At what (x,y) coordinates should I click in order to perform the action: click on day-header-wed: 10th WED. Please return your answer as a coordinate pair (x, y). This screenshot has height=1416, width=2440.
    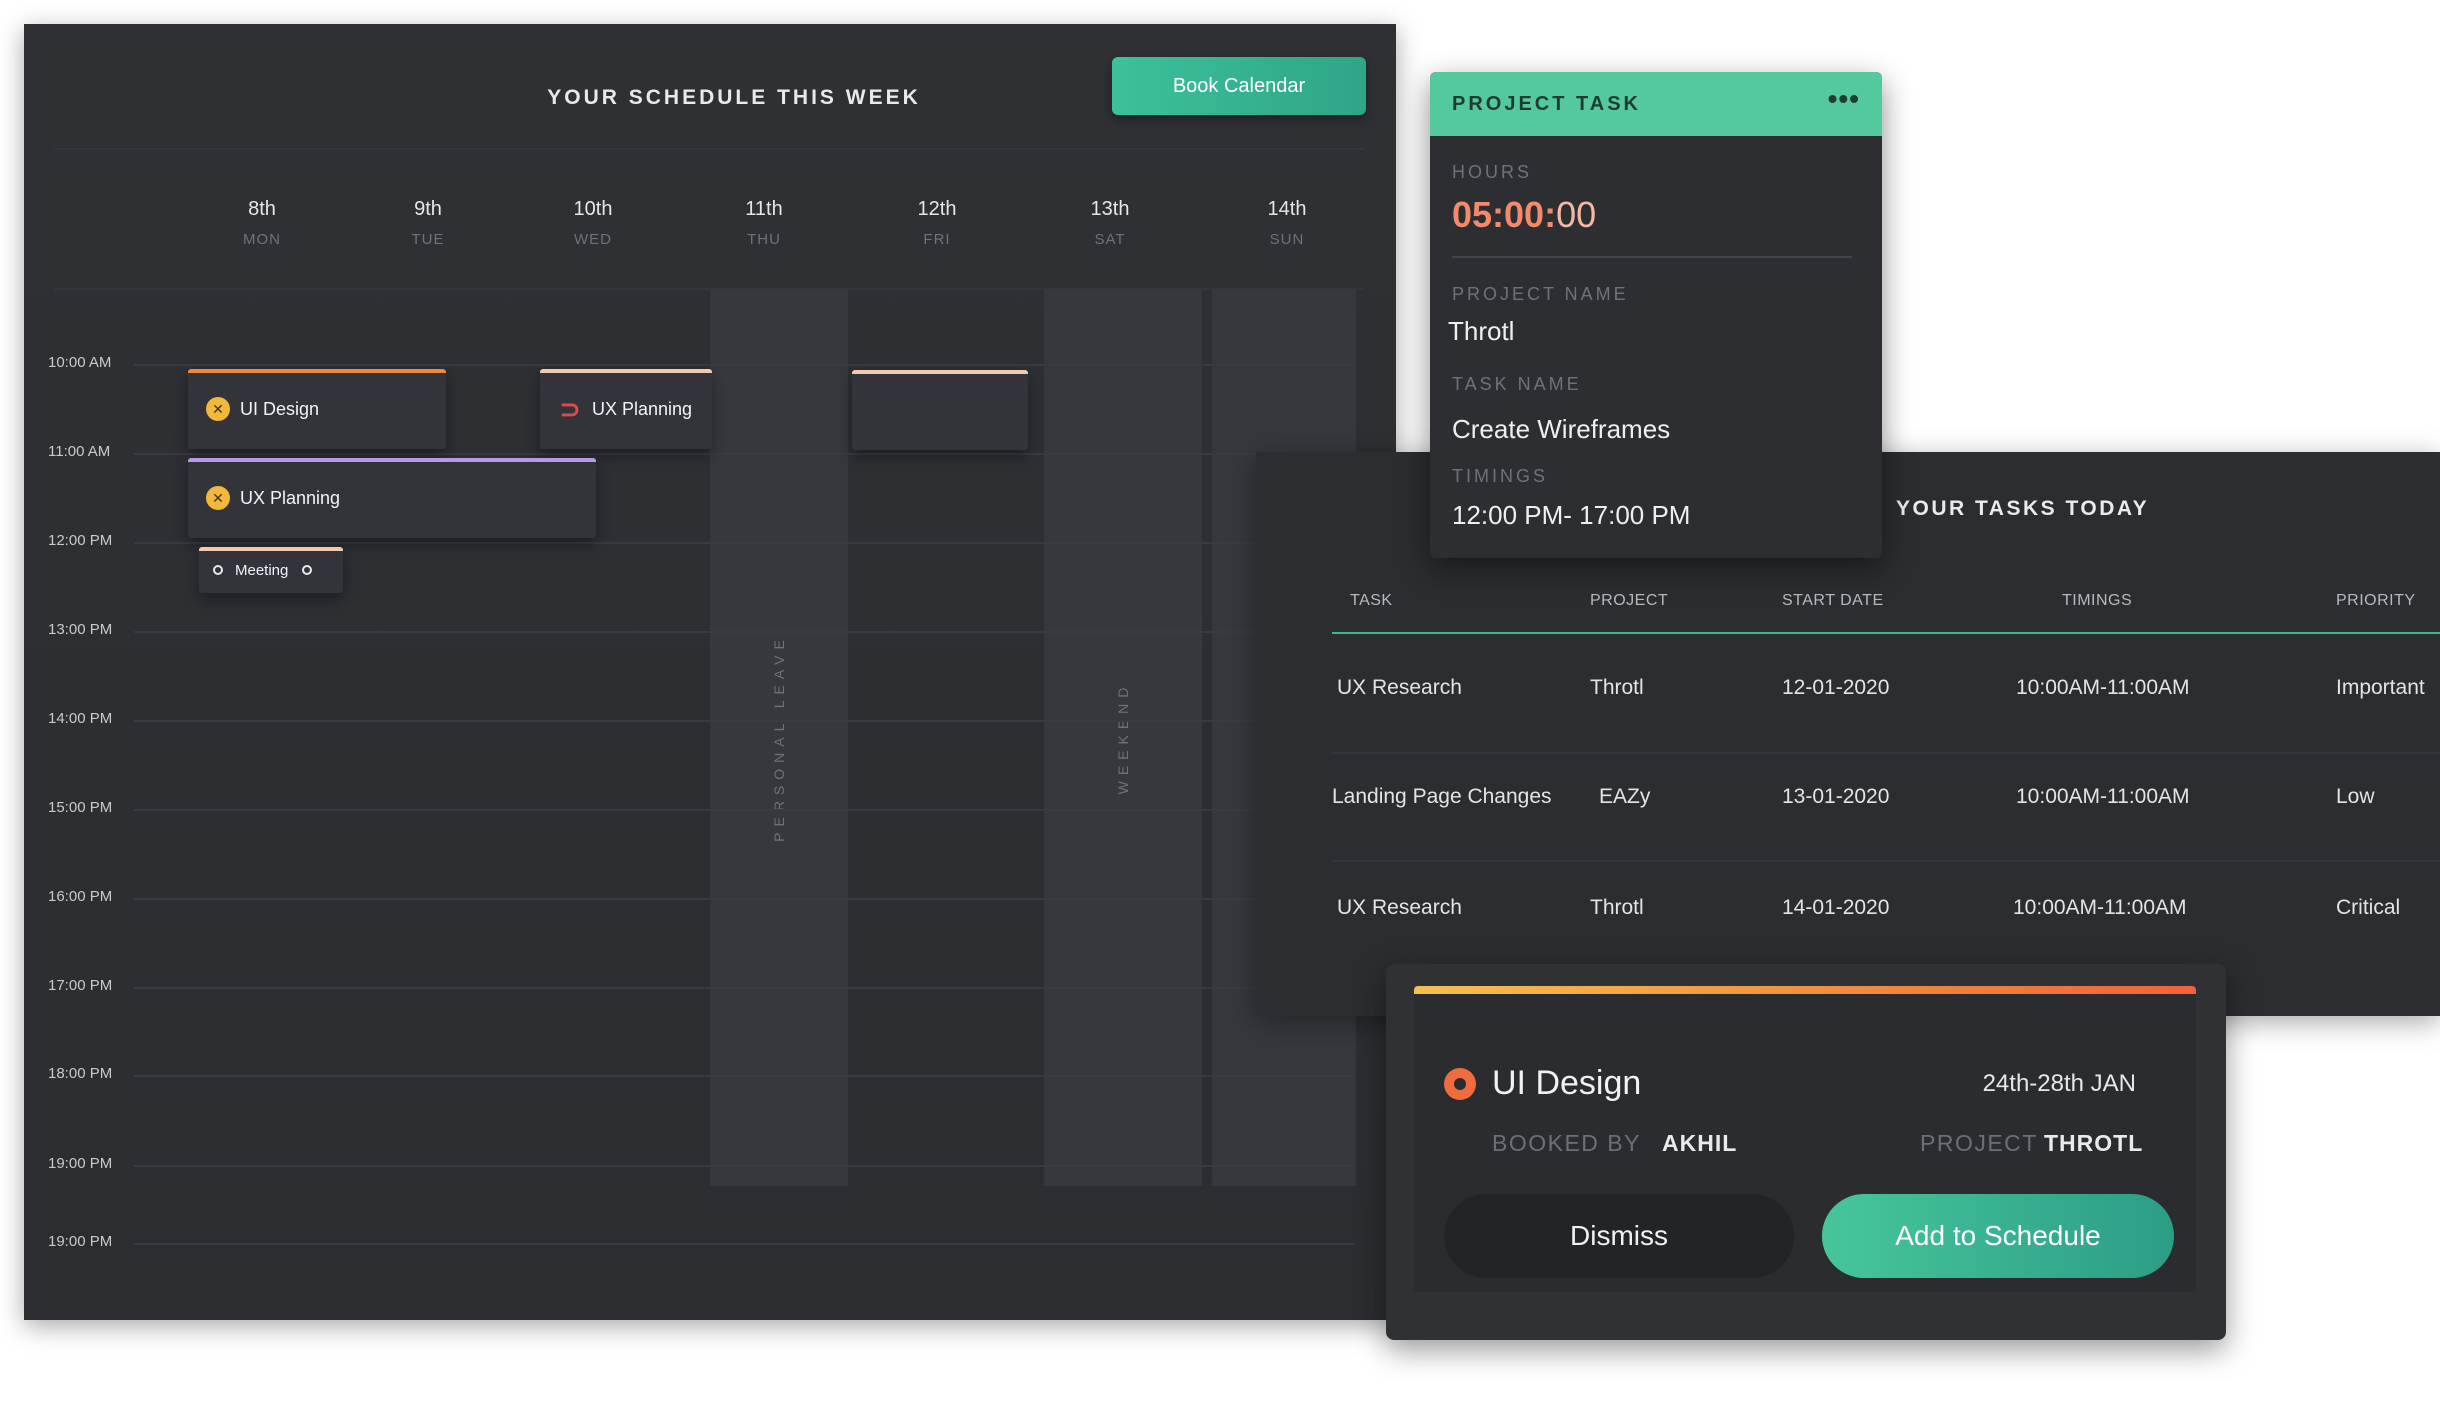
    Looking at the image, I should click on (593, 223).